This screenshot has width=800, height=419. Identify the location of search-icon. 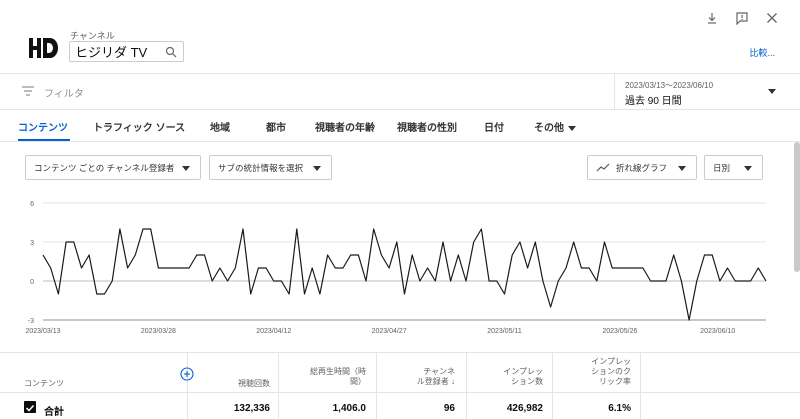
(171, 52).